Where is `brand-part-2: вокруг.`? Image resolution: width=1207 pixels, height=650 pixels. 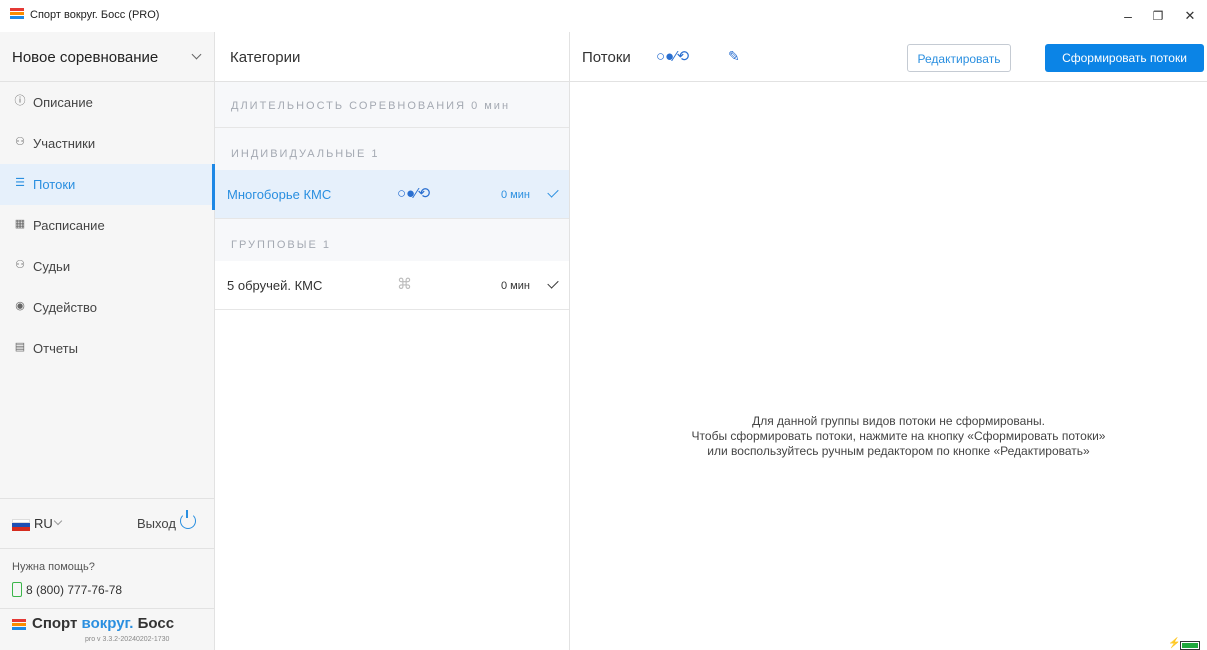 brand-part-2: вокруг. is located at coordinates (107, 623).